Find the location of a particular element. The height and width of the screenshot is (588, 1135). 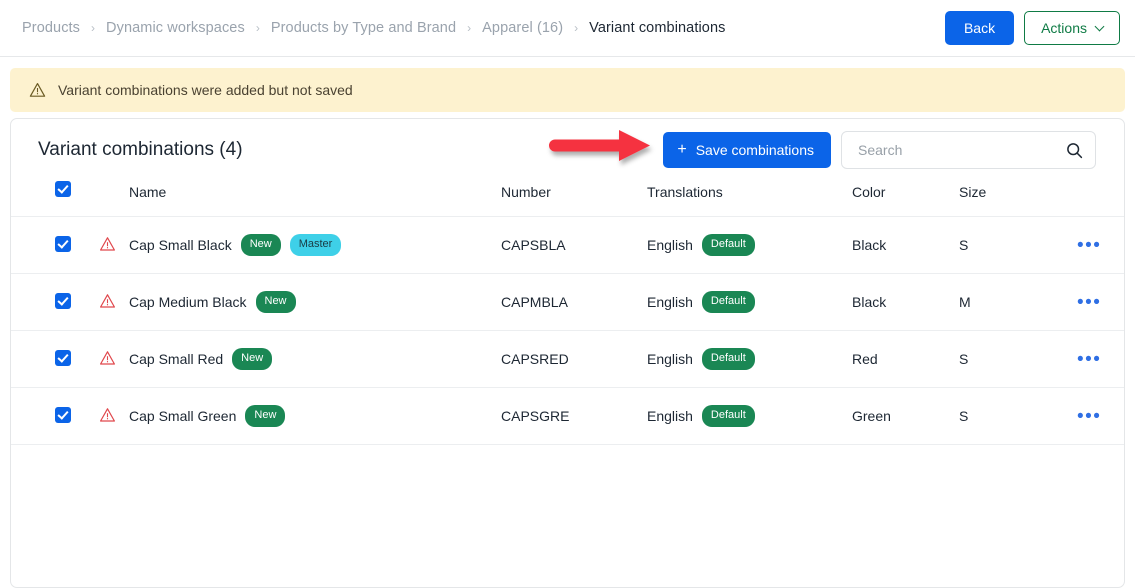

variant-color: Red is located at coordinates (905, 359).